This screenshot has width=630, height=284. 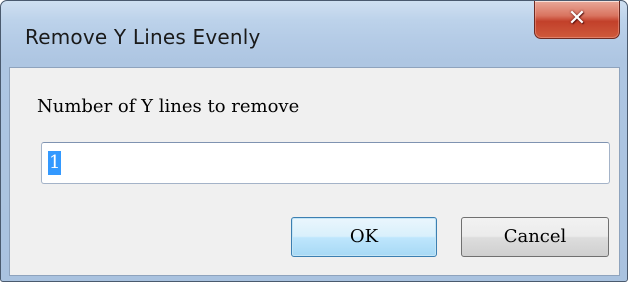 I want to click on close-icon: ✕, so click(x=577, y=18).